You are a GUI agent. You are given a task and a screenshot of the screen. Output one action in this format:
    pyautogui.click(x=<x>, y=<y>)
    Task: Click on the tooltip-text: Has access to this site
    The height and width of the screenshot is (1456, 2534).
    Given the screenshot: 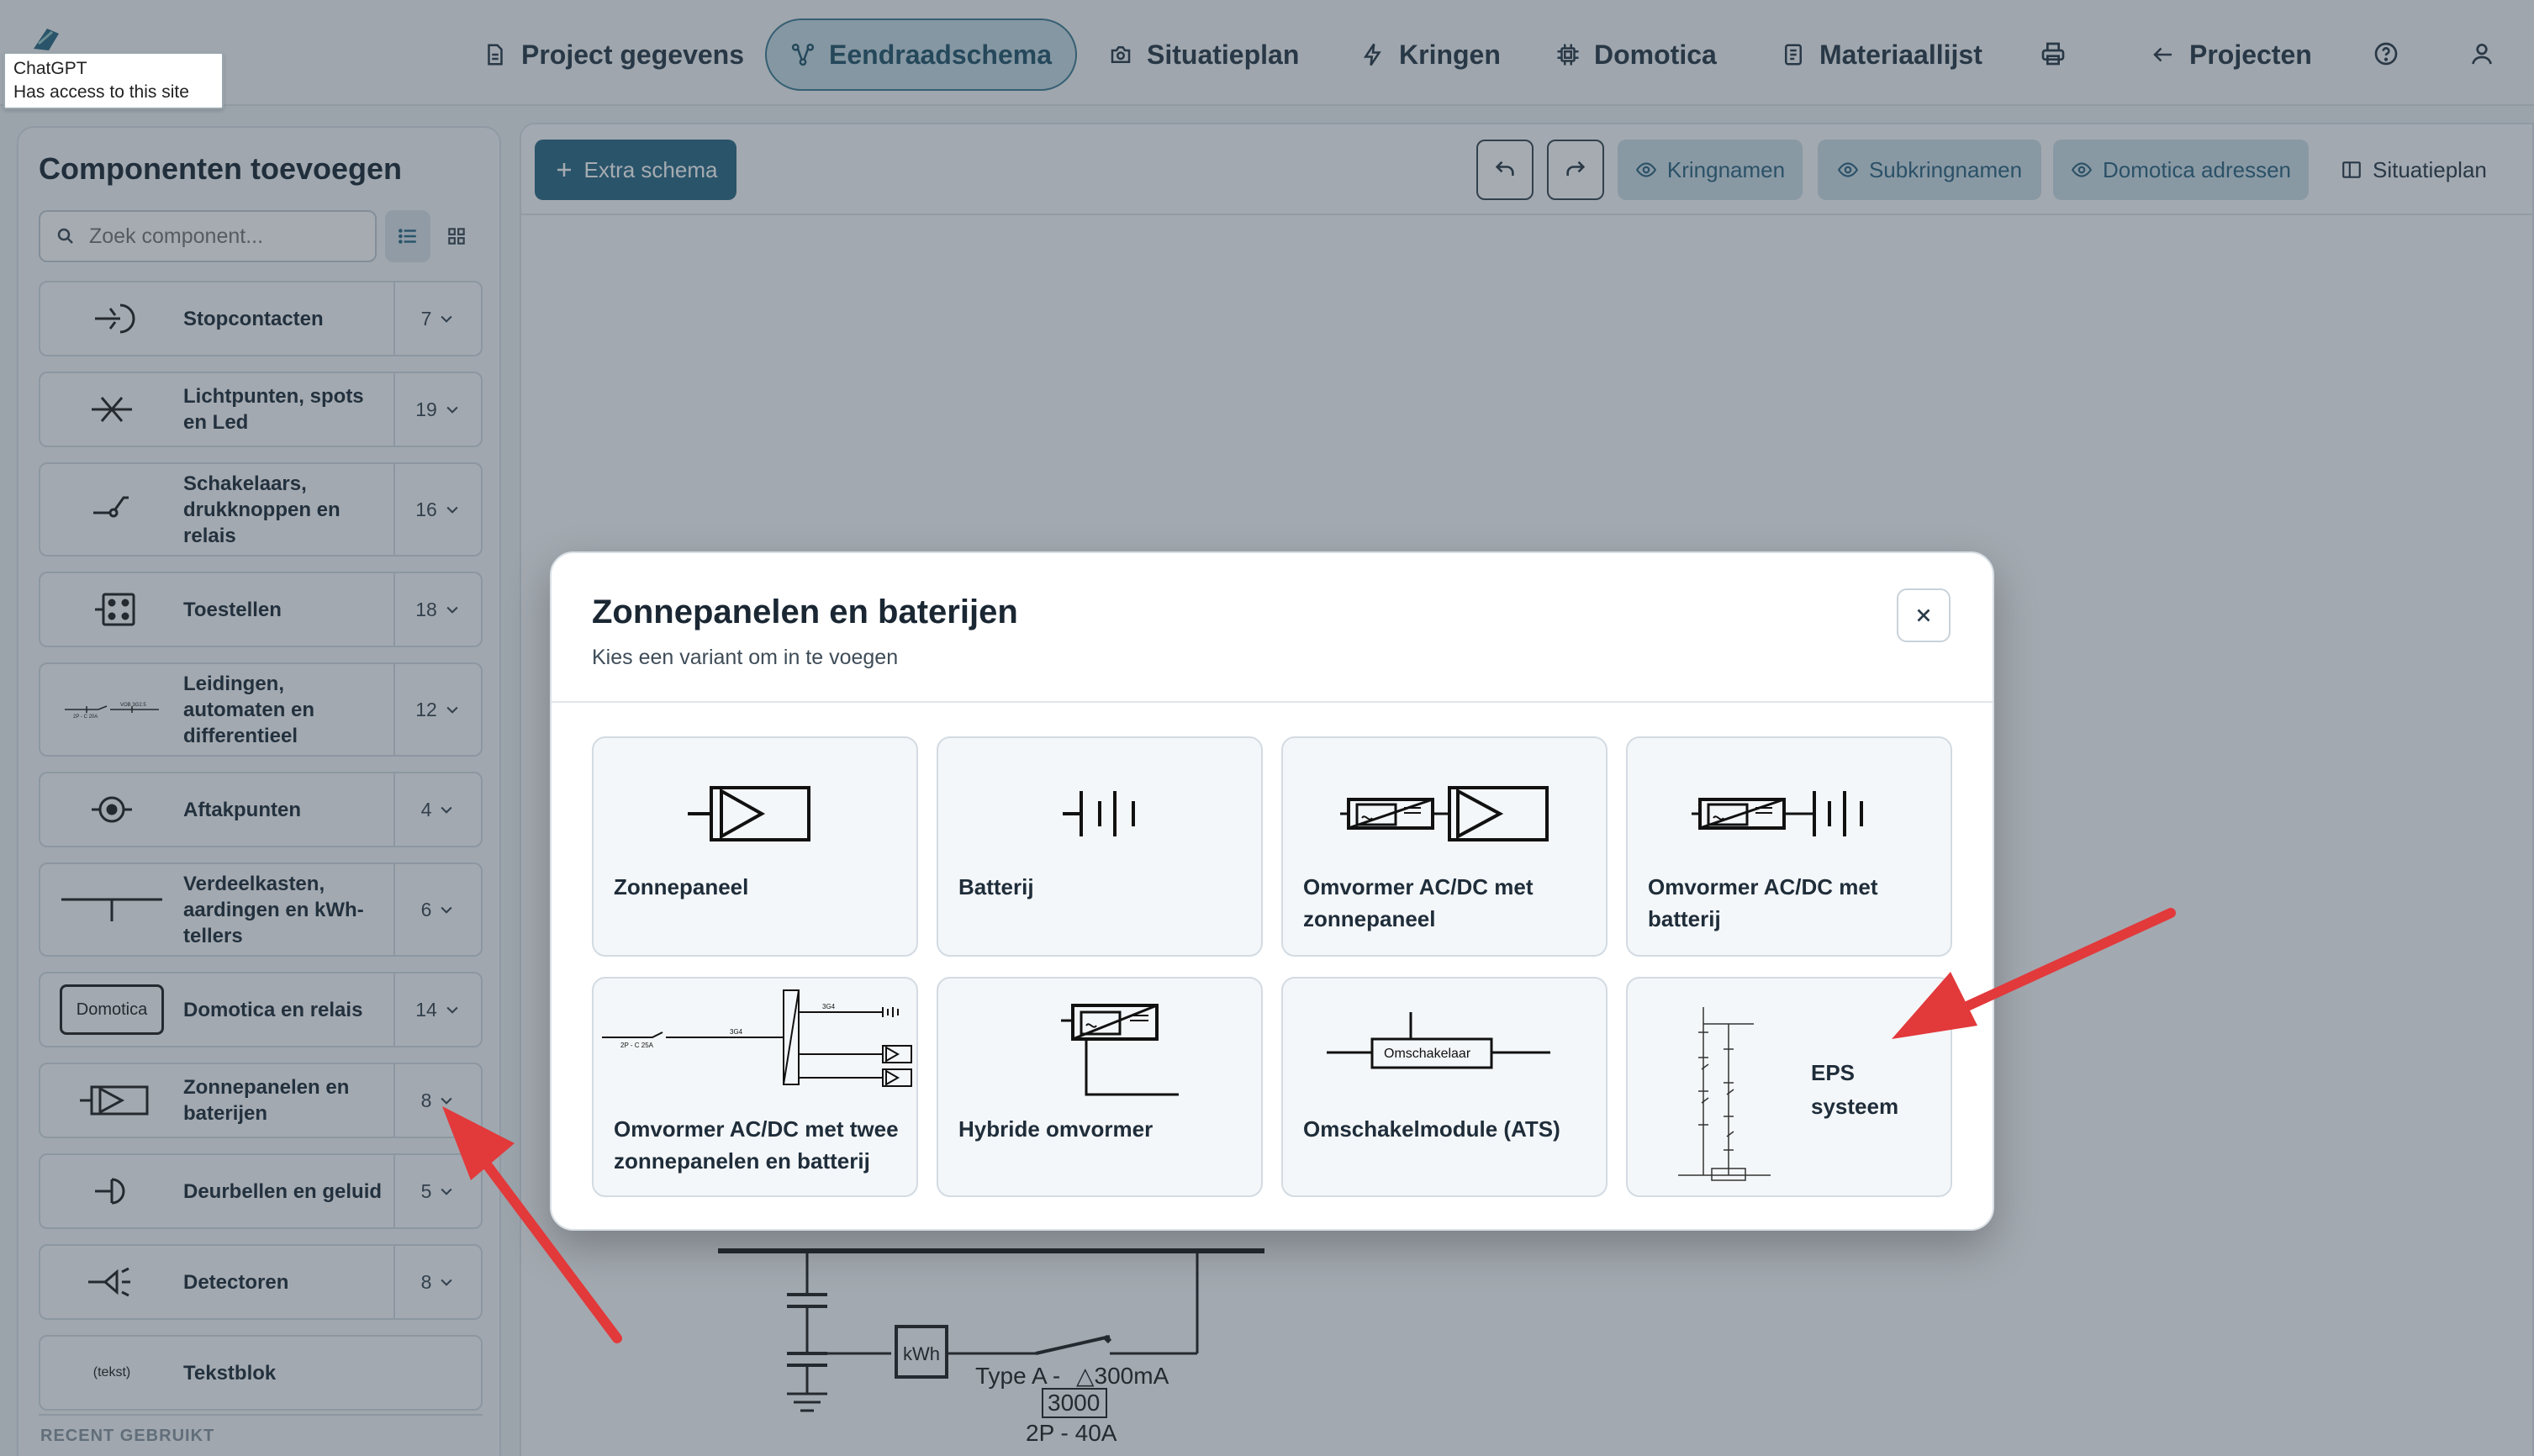 What is the action you would take?
    pyautogui.click(x=101, y=92)
    